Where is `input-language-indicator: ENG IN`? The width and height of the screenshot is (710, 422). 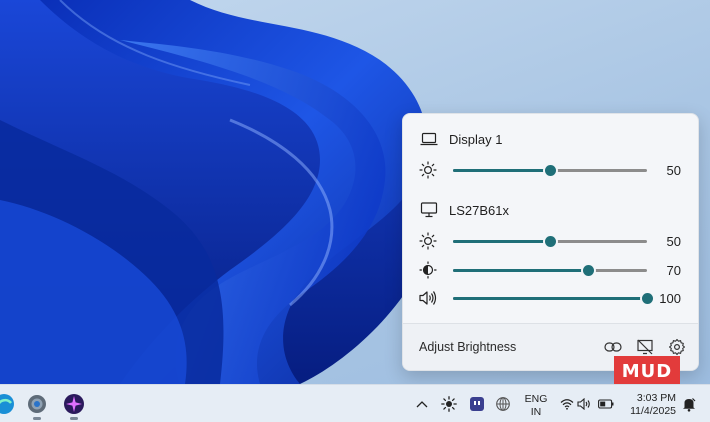 input-language-indicator: ENG IN is located at coordinates (536, 406).